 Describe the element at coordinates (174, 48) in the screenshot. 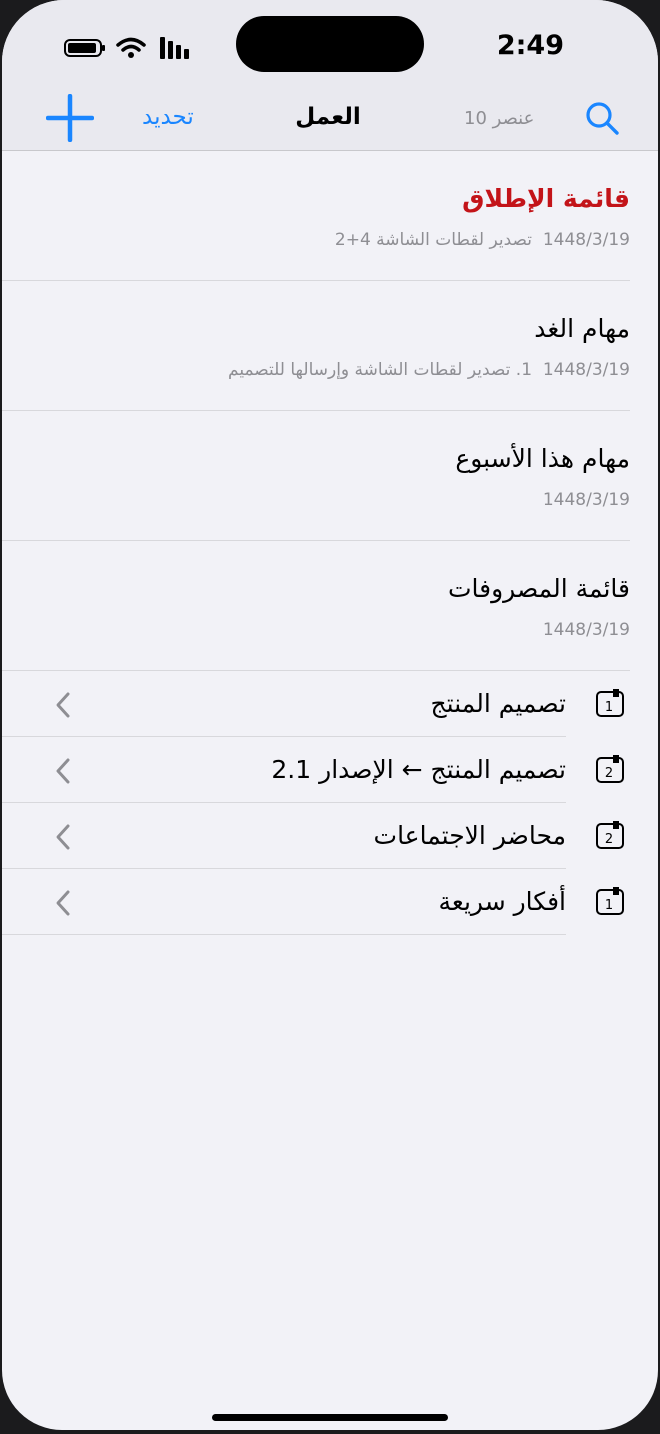

I see `cellular-signal-icon` at that location.